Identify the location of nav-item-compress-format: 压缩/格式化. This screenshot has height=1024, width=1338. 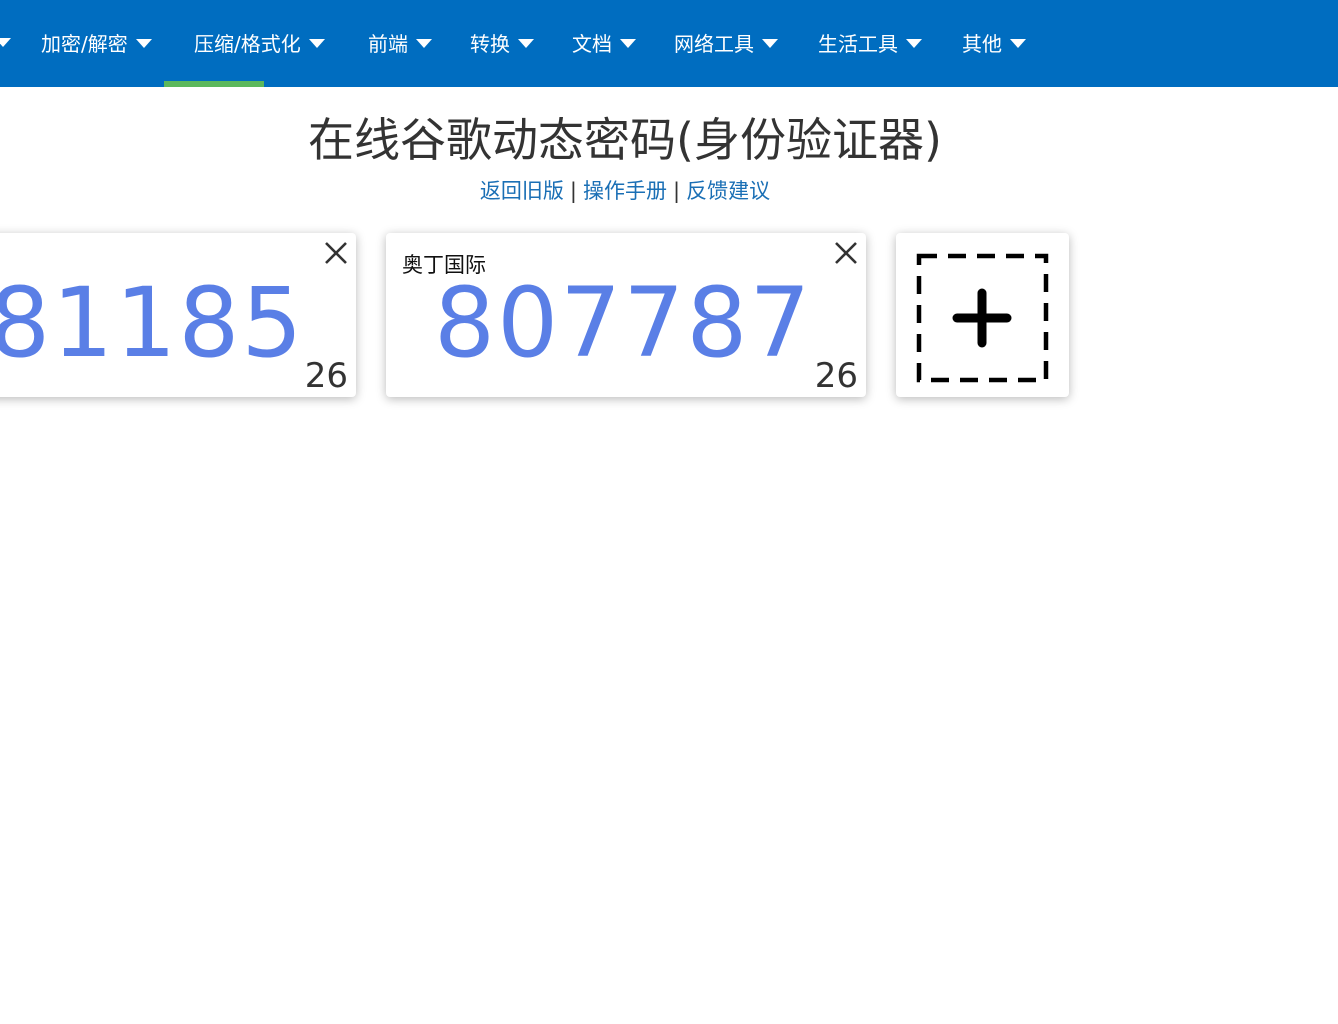
(259, 43).